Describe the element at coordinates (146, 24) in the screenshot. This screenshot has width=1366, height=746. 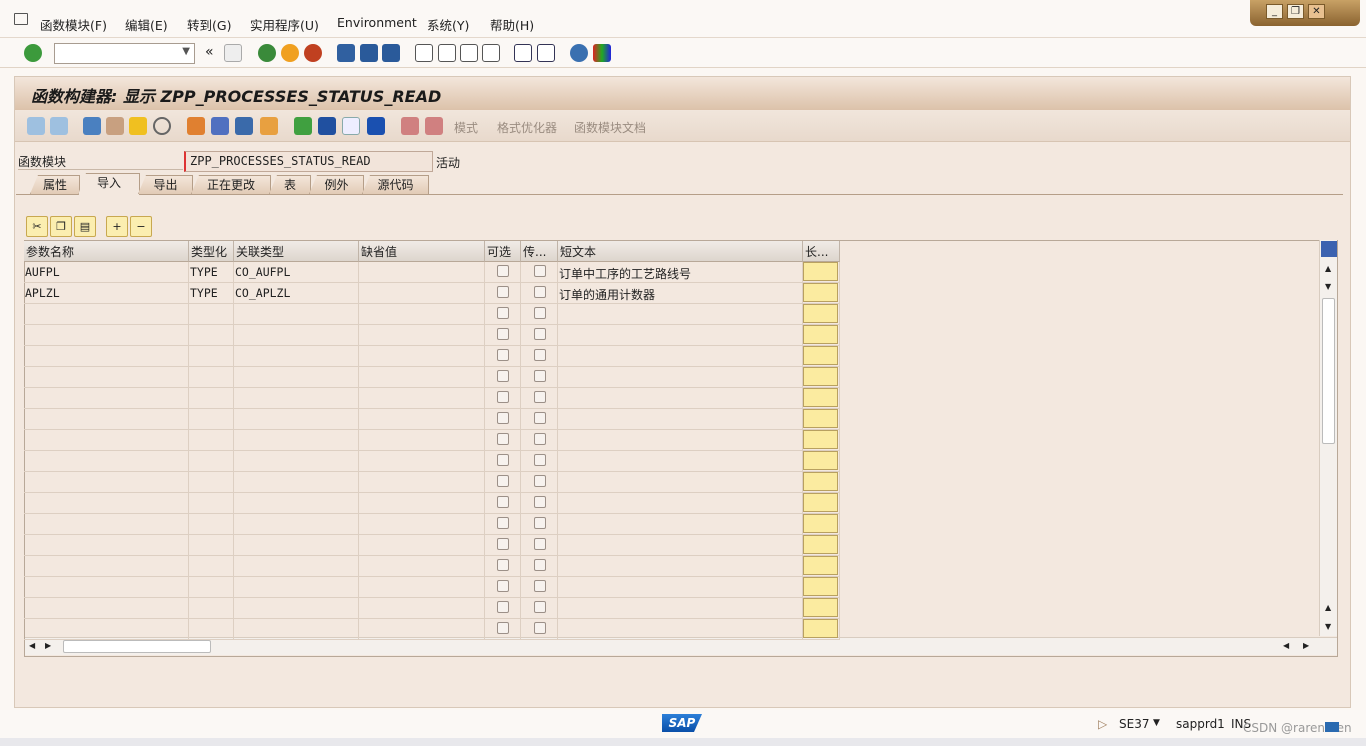
I see `menu-edit: 编辑(E)` at that location.